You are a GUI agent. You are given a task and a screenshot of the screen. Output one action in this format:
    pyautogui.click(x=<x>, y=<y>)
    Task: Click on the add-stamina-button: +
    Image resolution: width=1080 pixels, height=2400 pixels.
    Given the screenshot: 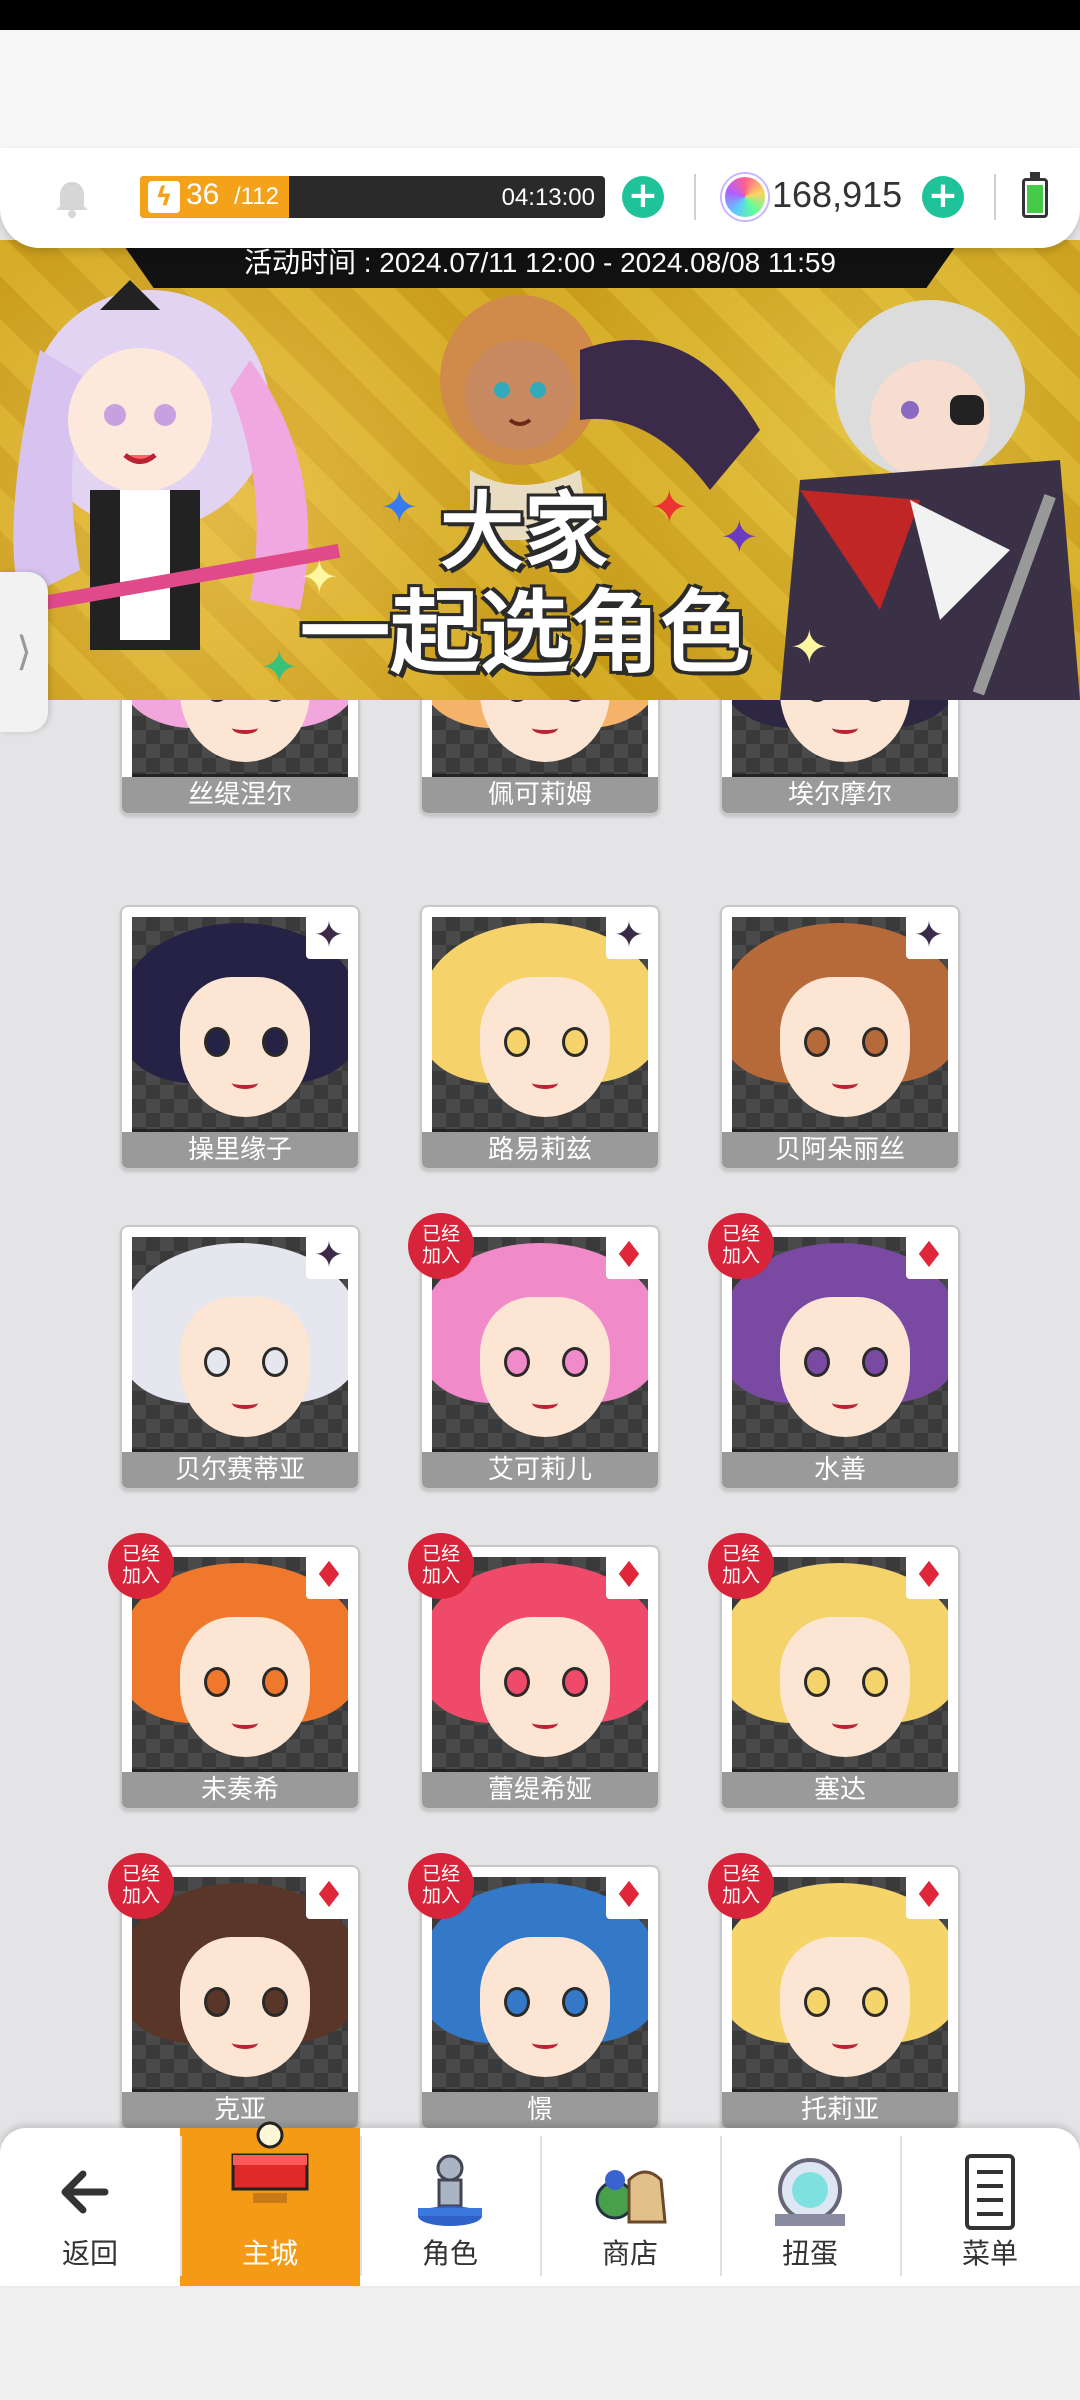 What is the action you would take?
    pyautogui.click(x=643, y=197)
    